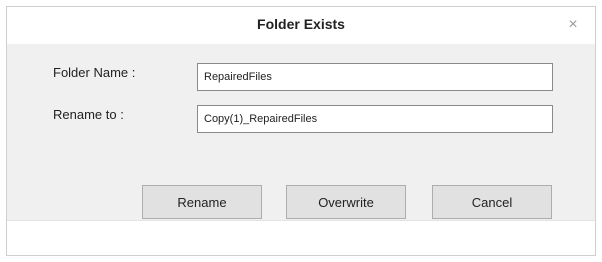  What do you see at coordinates (375, 77) in the screenshot?
I see `folder-name-field` at bounding box center [375, 77].